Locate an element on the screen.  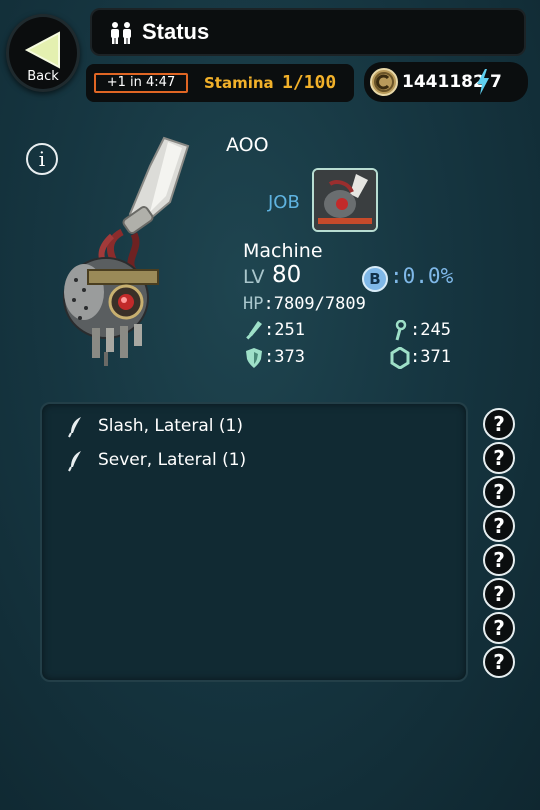
stamina-bar: +1 in 4:47 Stamina 1/100 is located at coordinates (220, 83).